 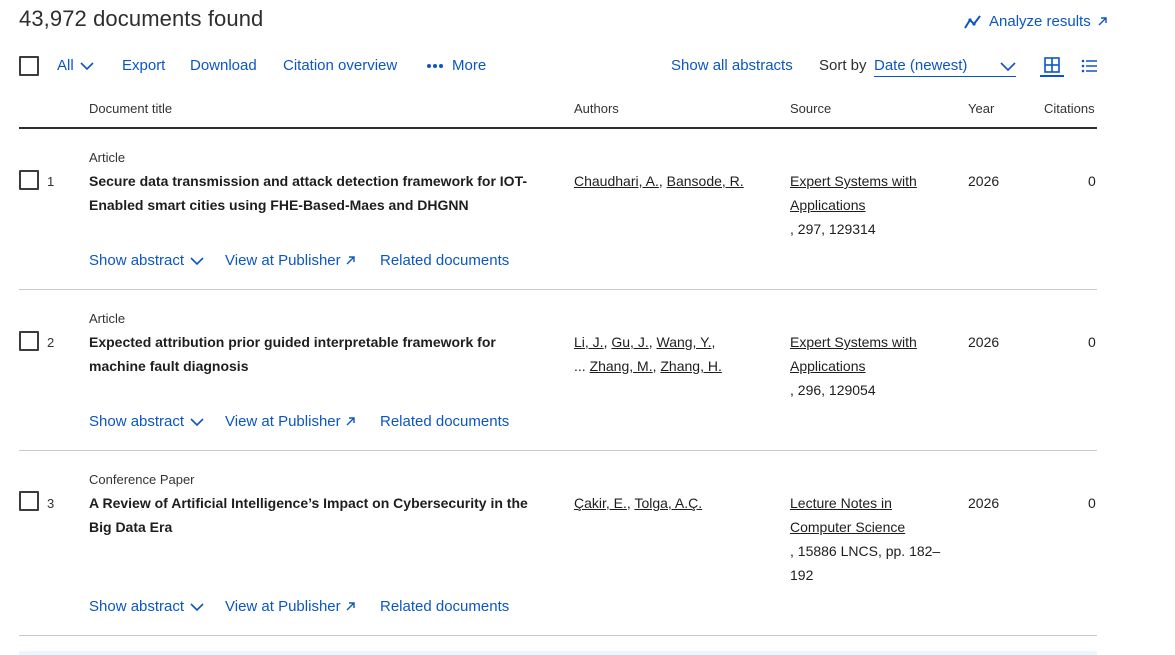 What do you see at coordinates (981, 108) in the screenshot?
I see `column-header-year: Year` at bounding box center [981, 108].